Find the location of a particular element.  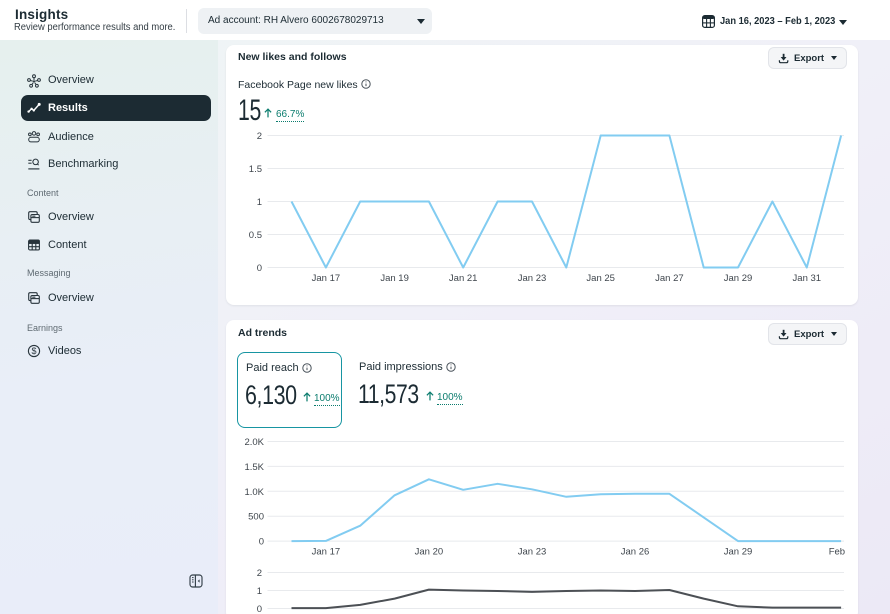

svg-text: 500 is located at coordinates (256, 517).